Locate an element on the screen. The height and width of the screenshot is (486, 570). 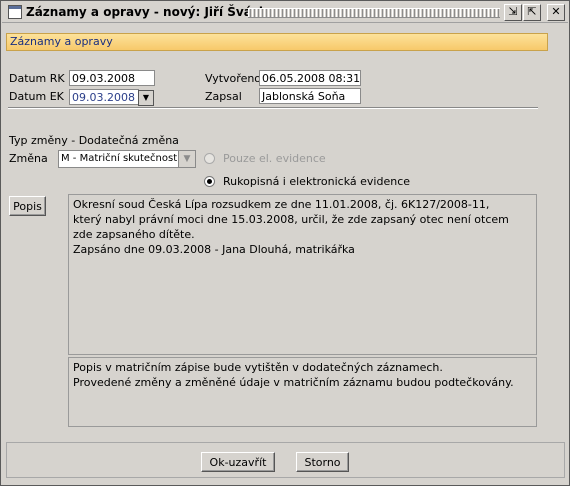
storno-button: Storno is located at coordinates (322, 462).